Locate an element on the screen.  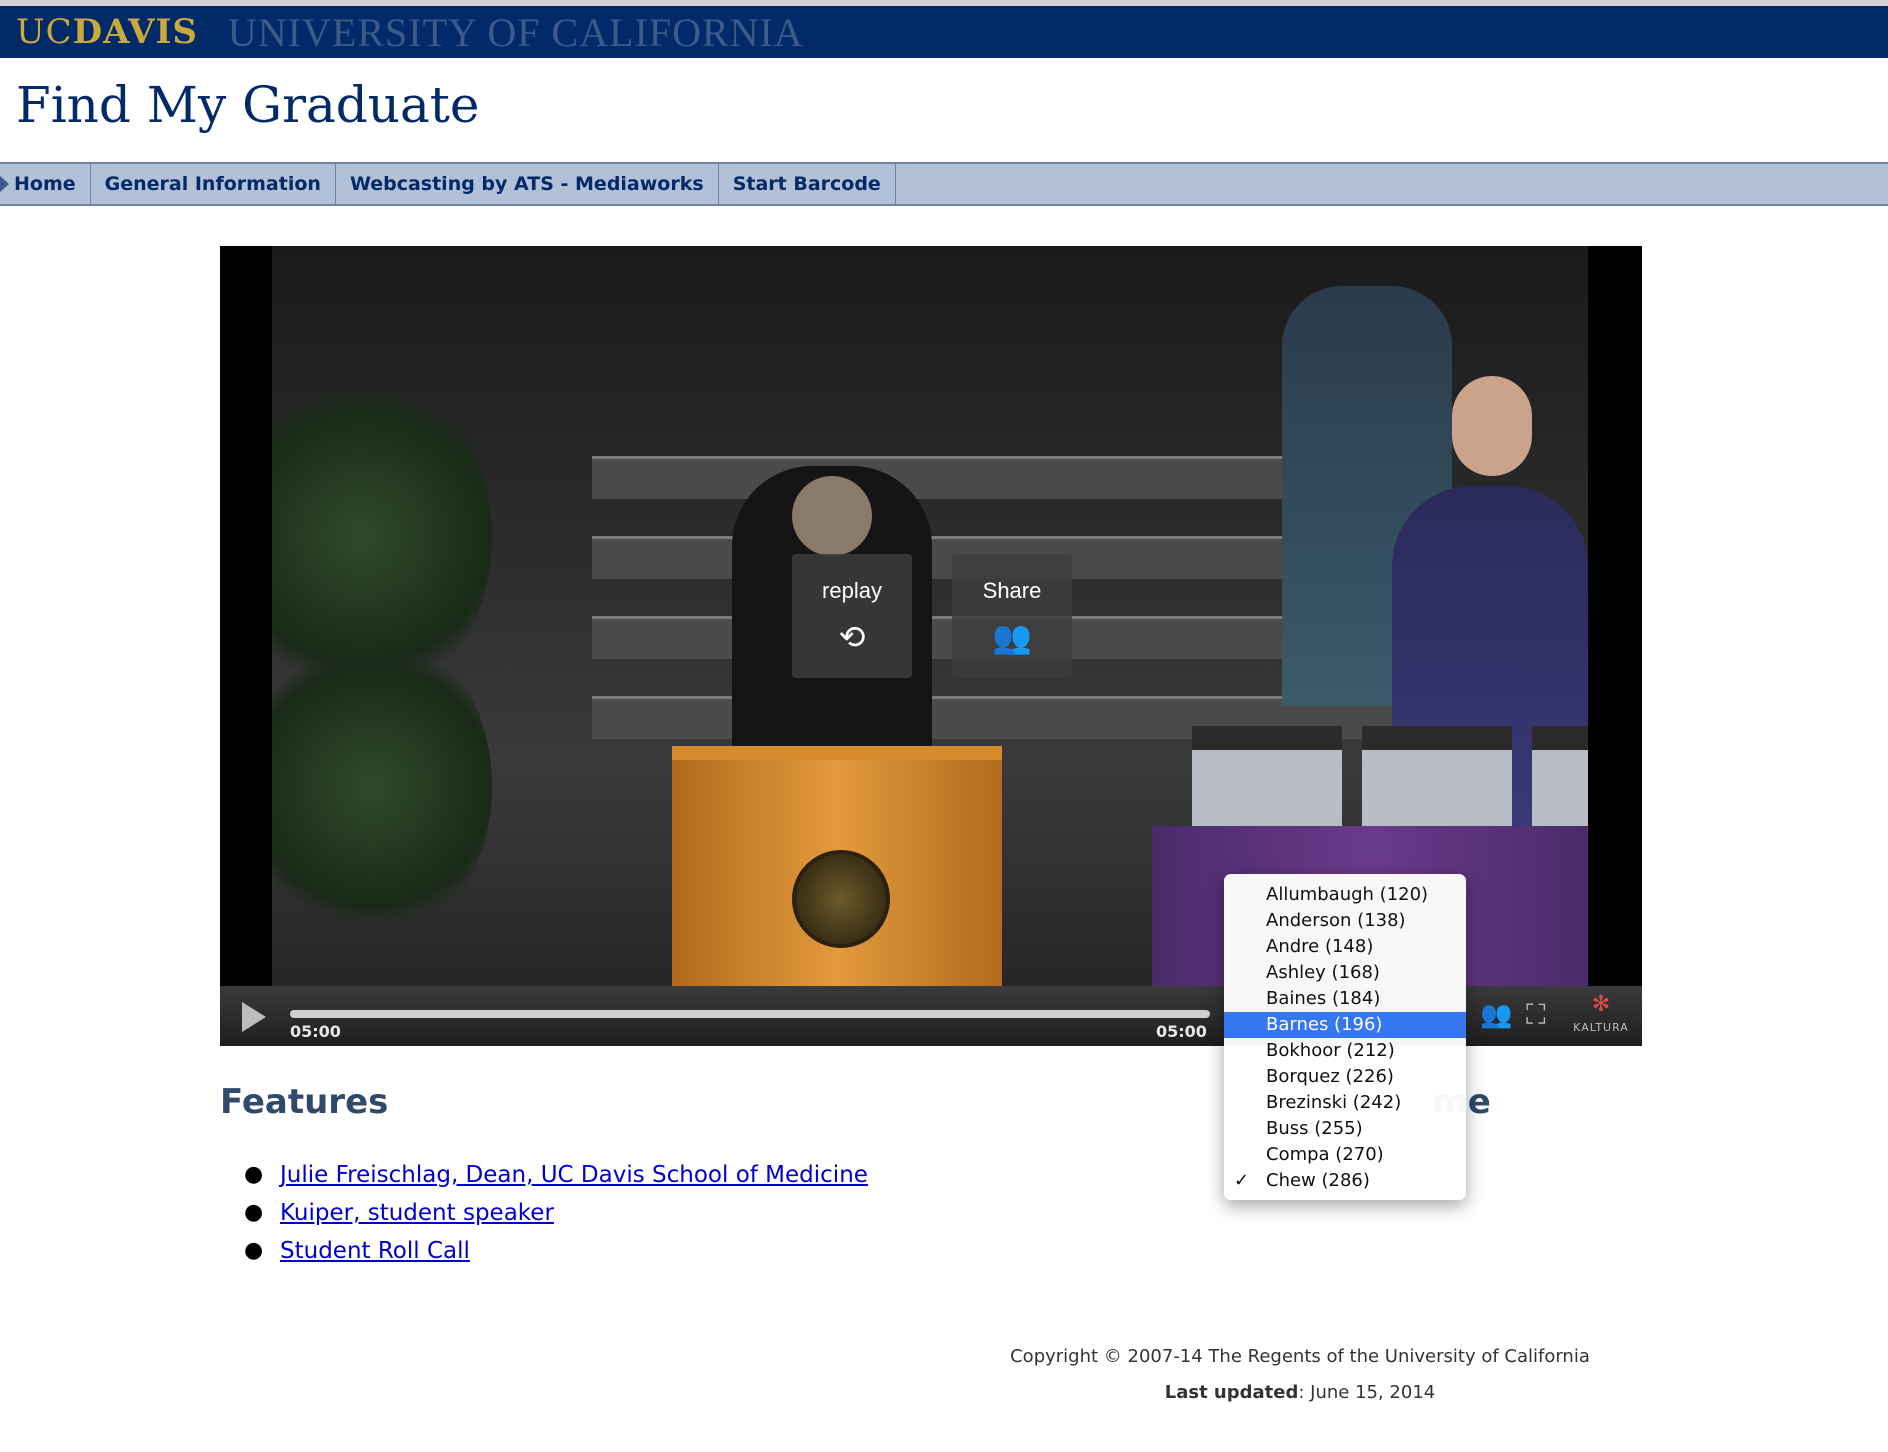
last-updated: Last updated: June 15, 2014 is located at coordinates (1300, 1392).